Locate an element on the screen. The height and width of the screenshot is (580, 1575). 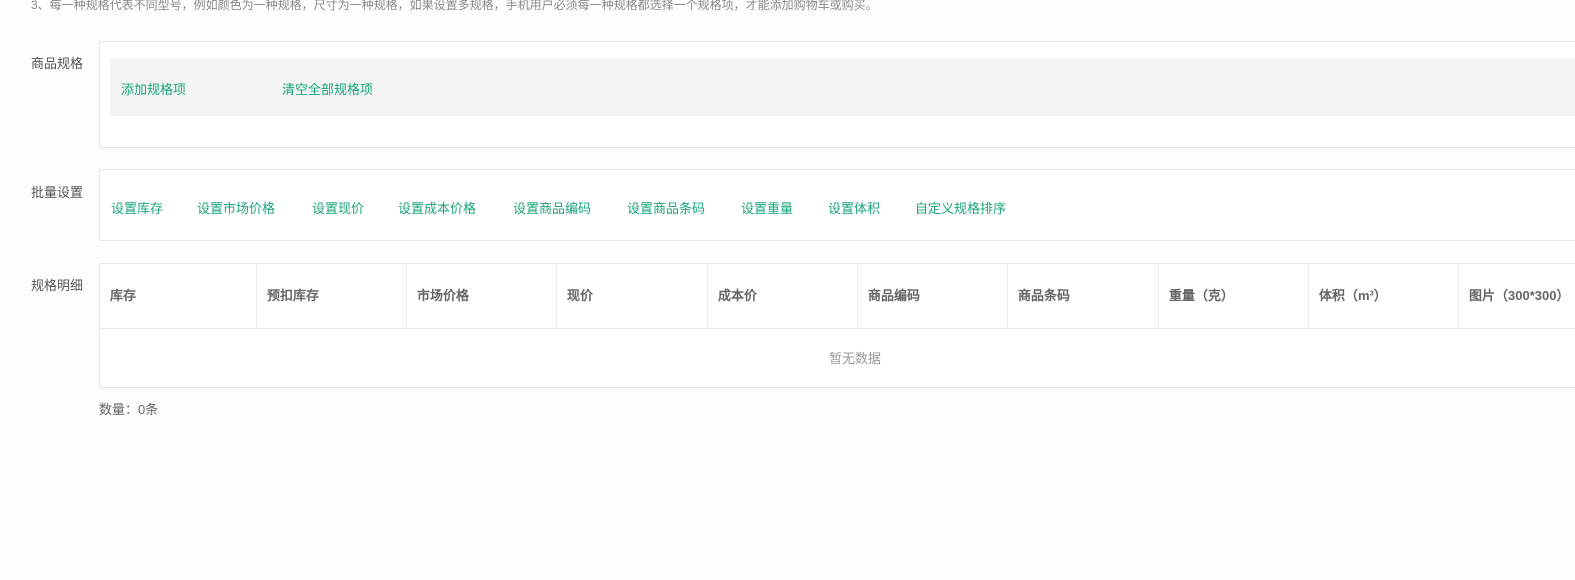
spec-detail-label: 规格明细 is located at coordinates (57, 285).